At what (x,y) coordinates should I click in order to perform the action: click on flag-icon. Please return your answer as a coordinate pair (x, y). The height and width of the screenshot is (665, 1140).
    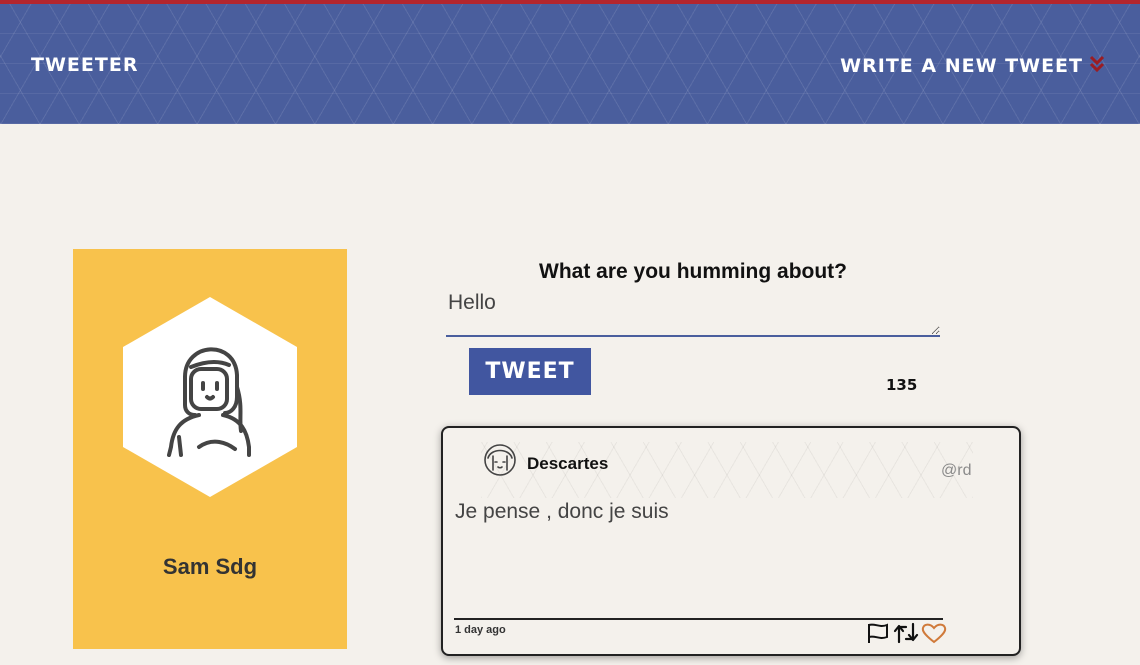
    Looking at the image, I should click on (878, 633).